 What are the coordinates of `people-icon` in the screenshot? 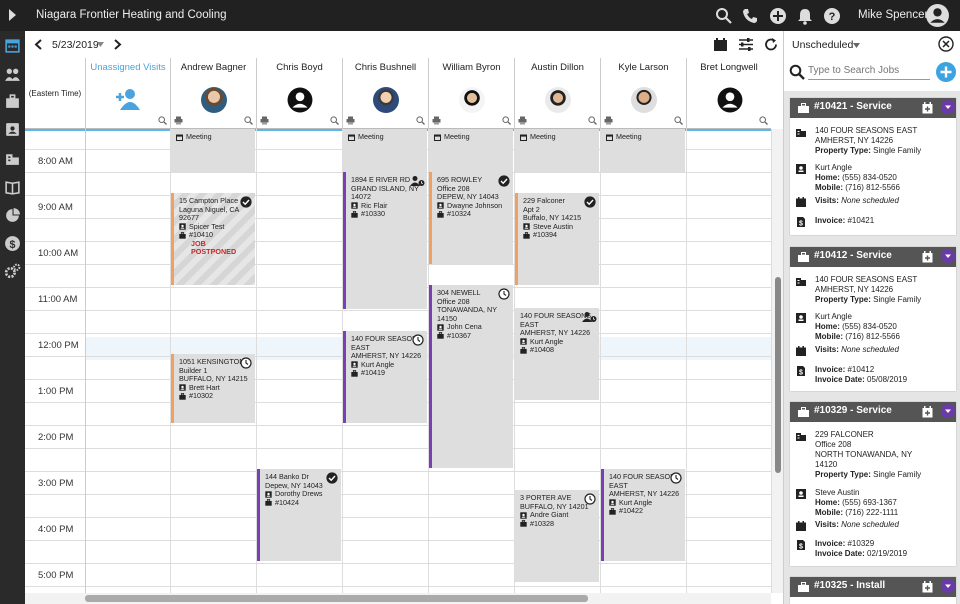 It's located at (12, 74).